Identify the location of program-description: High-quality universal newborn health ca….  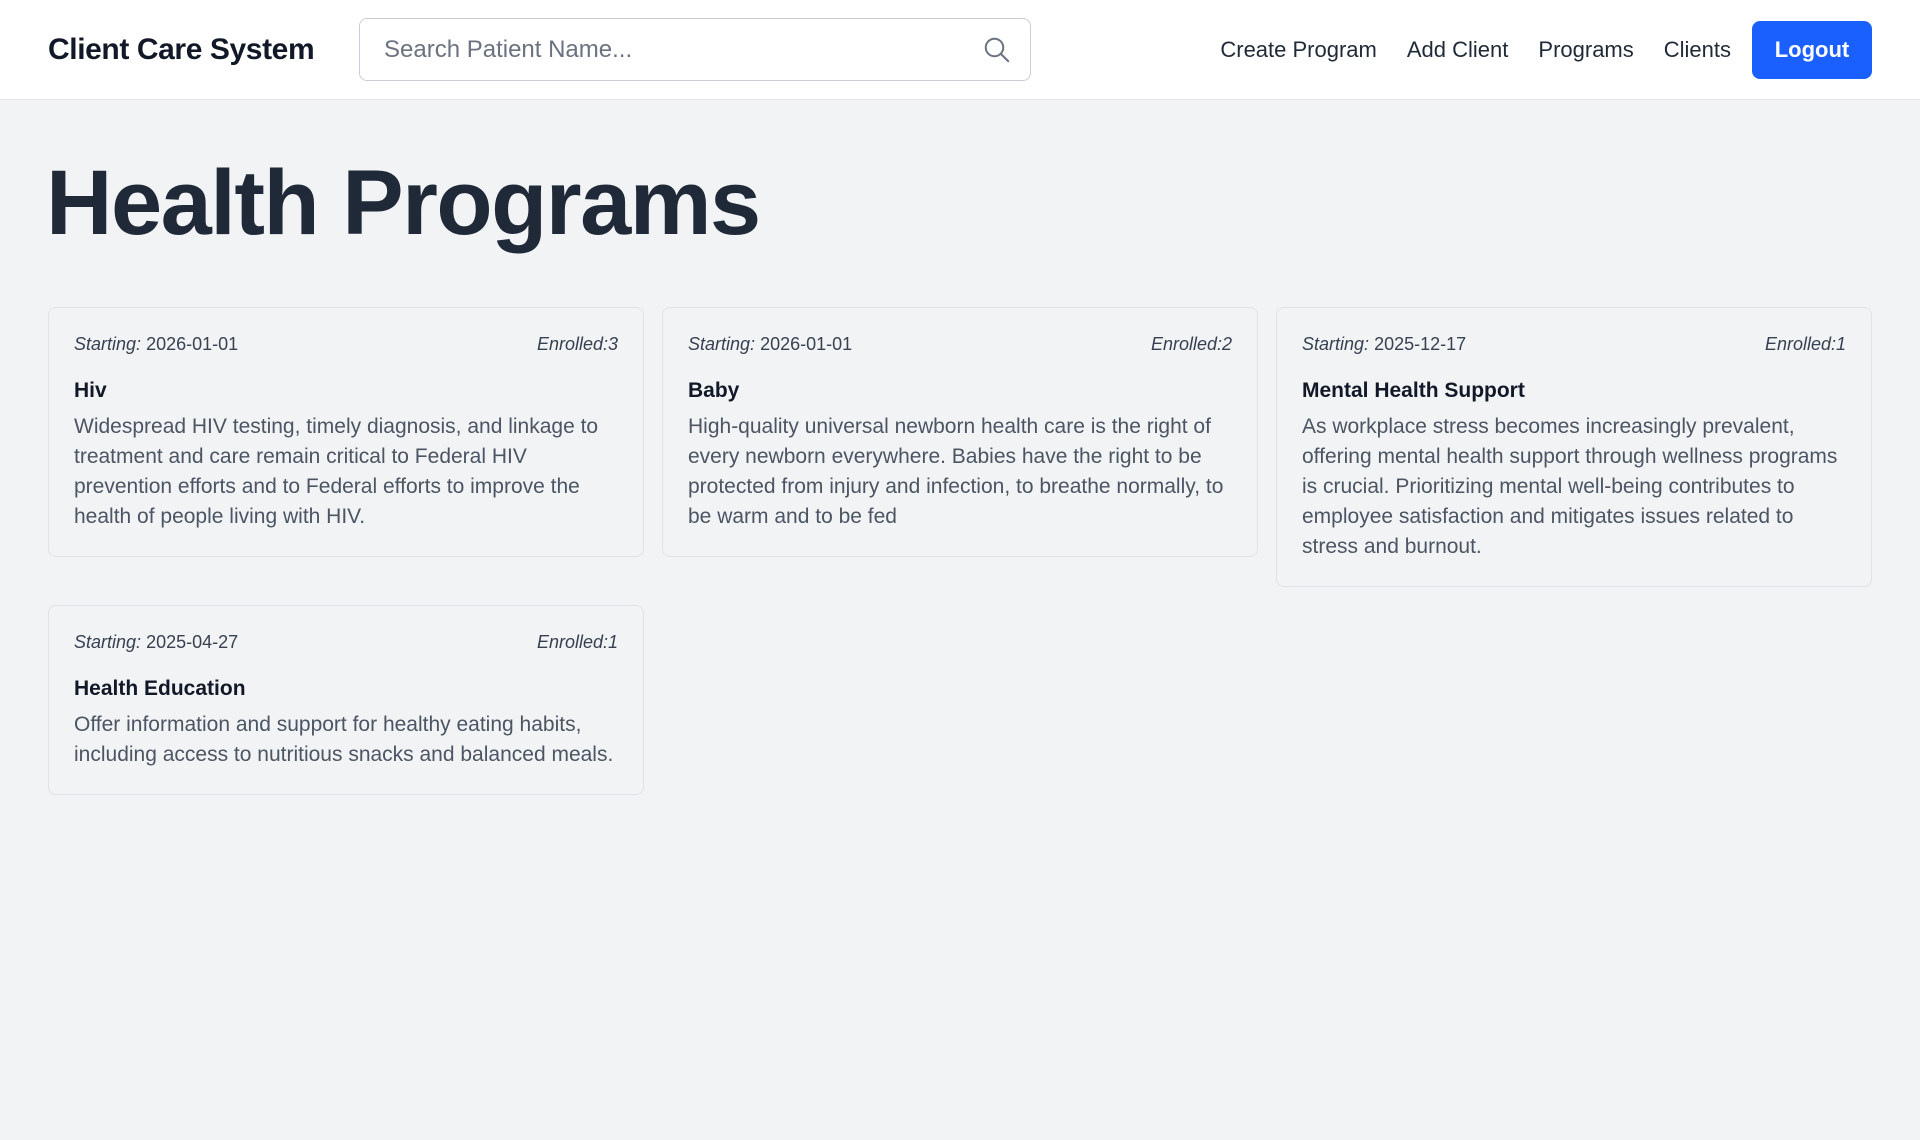
(956, 471).